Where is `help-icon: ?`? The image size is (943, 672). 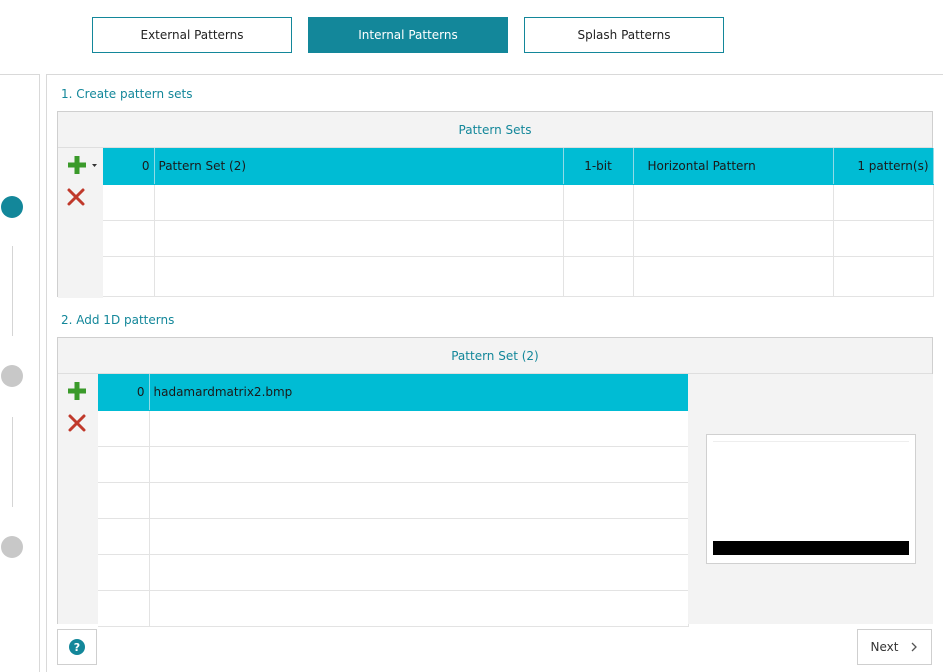 help-icon: ? is located at coordinates (77, 647).